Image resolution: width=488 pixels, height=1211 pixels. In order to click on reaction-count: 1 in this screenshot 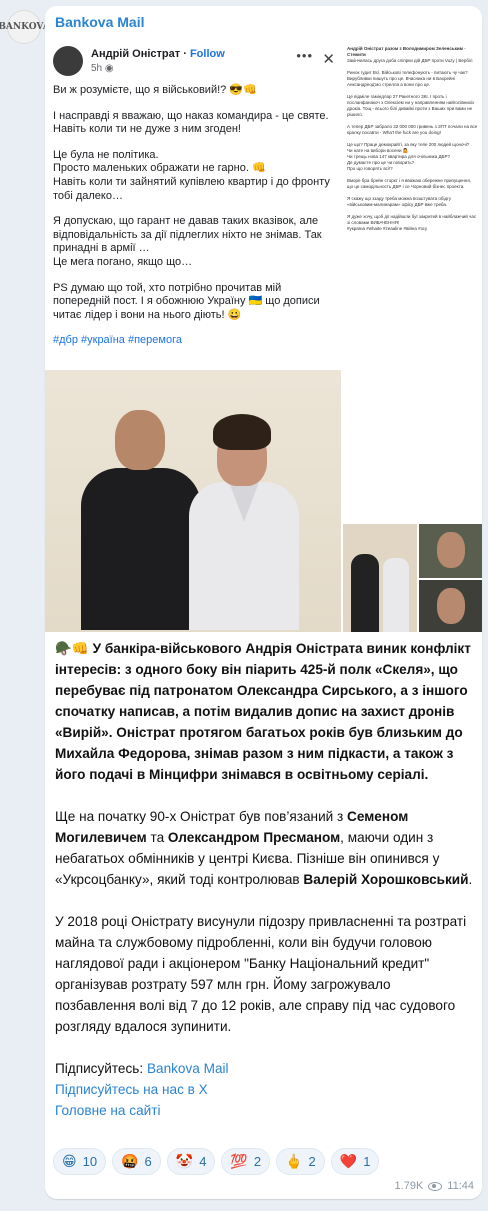, I will do `click(367, 1161)`.